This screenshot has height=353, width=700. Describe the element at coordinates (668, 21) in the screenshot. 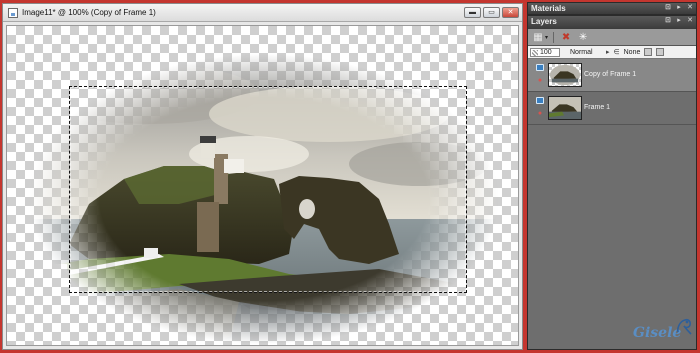

I see `layers-dock-button: ⊡` at that location.